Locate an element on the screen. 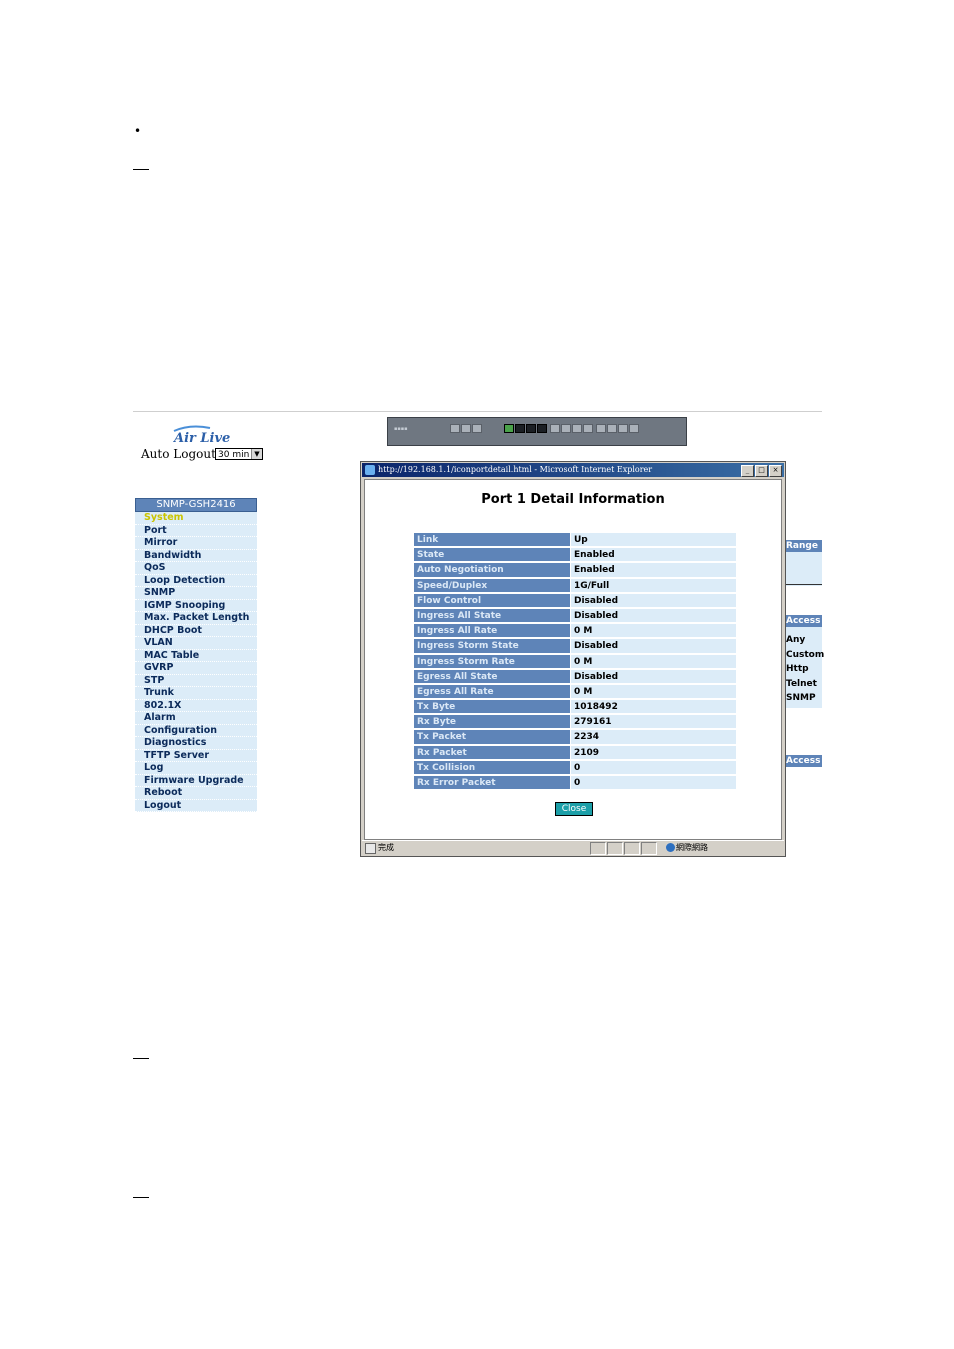  table-row: Egress All State Disabled is located at coordinates (575, 676).